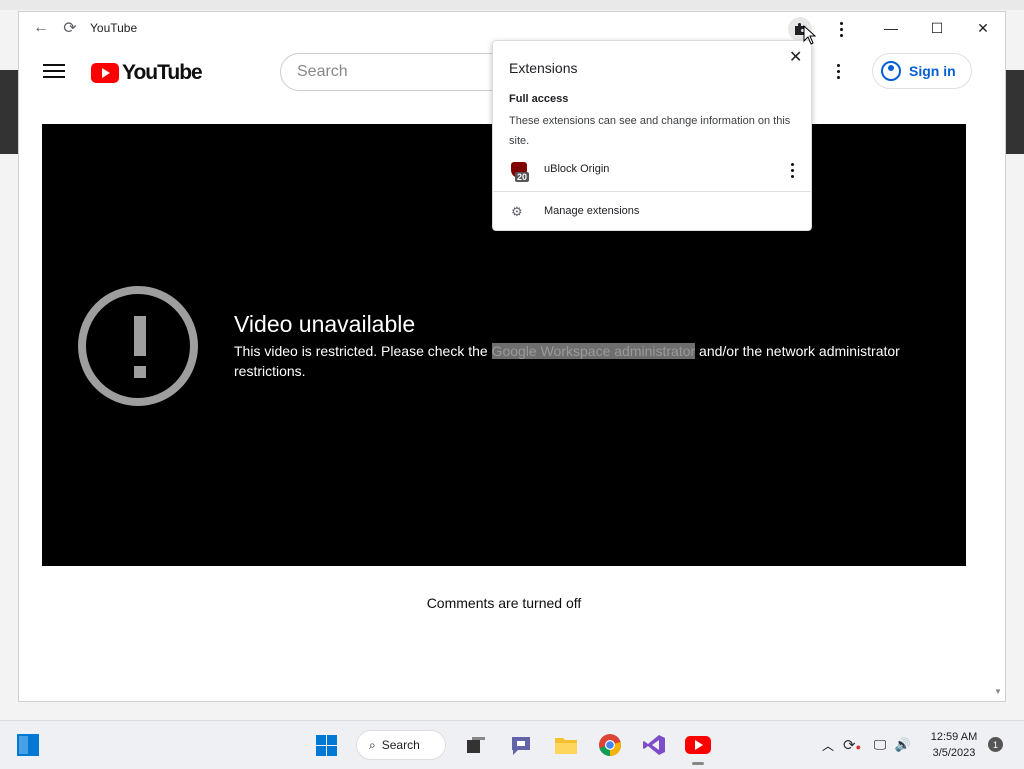 The height and width of the screenshot is (769, 1024). What do you see at coordinates (792, 172) in the screenshot?
I see `extension-more-icon` at bounding box center [792, 172].